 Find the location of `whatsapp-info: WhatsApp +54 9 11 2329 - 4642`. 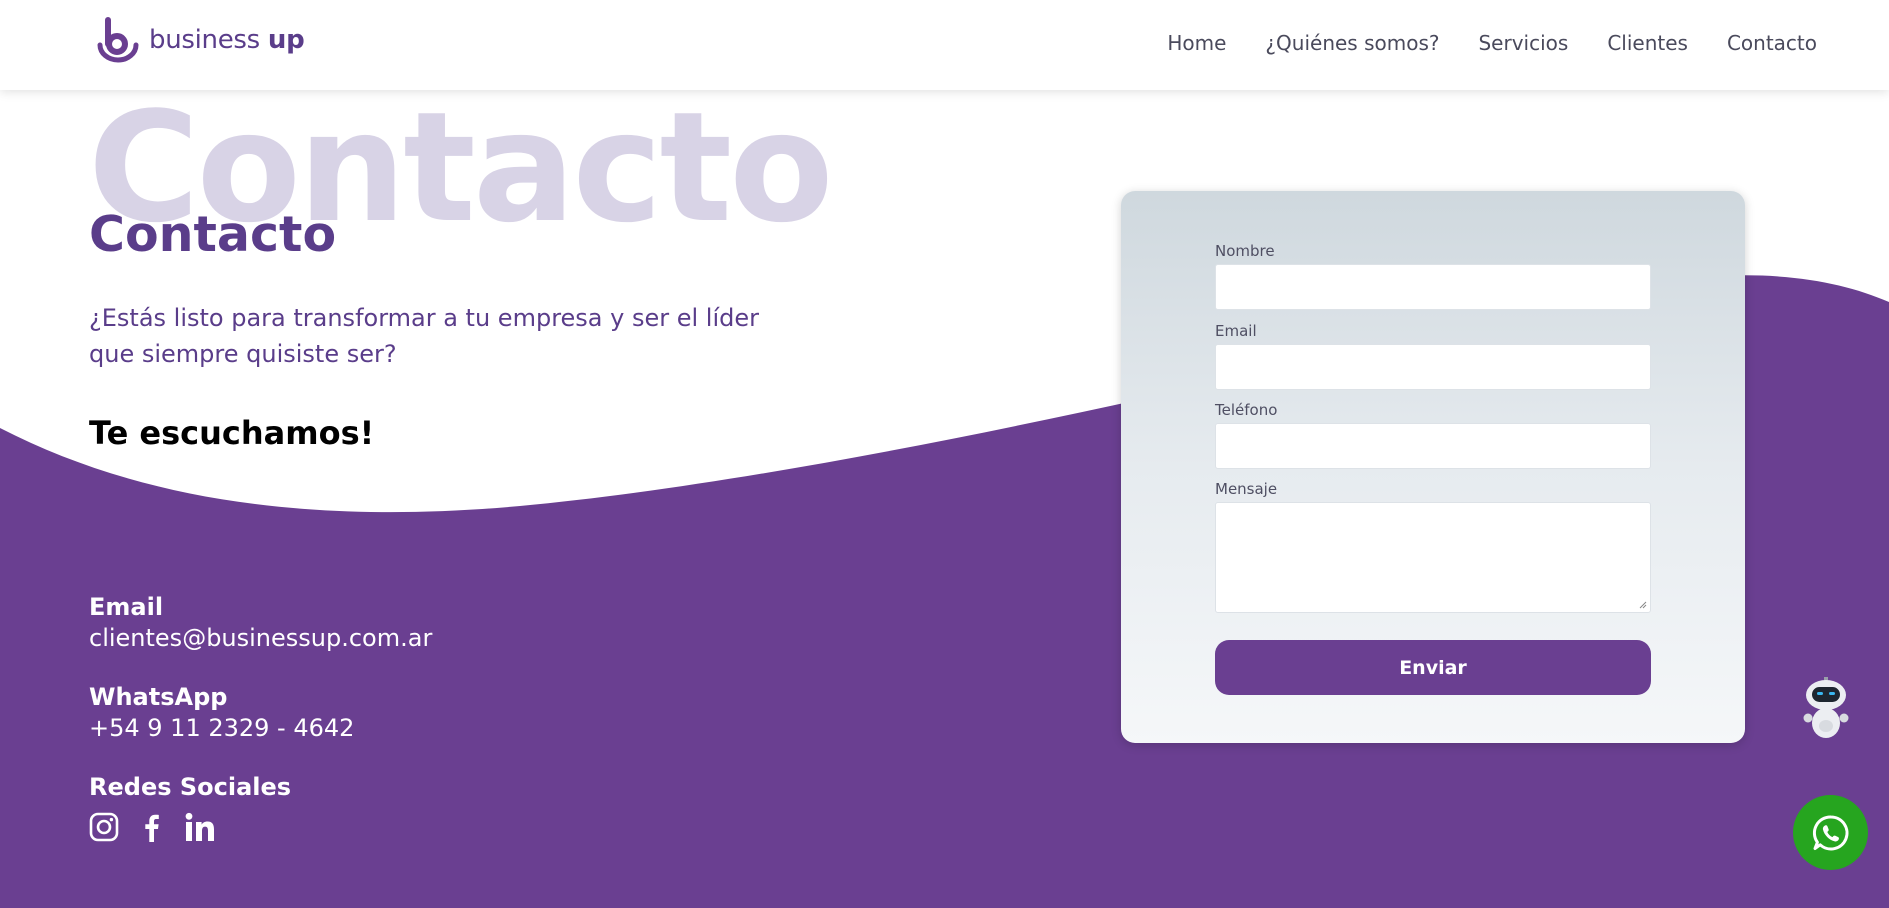

whatsapp-info: WhatsApp +54 9 11 2329 - 4642 is located at coordinates (221, 713).